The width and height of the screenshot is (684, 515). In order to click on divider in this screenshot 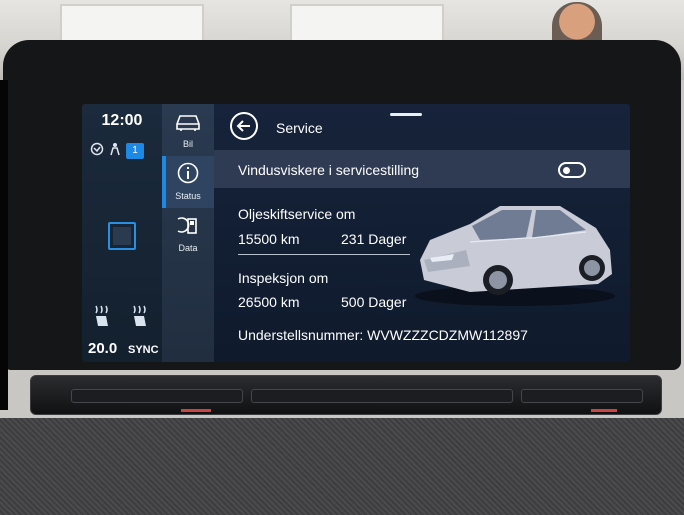, I will do `click(324, 254)`.